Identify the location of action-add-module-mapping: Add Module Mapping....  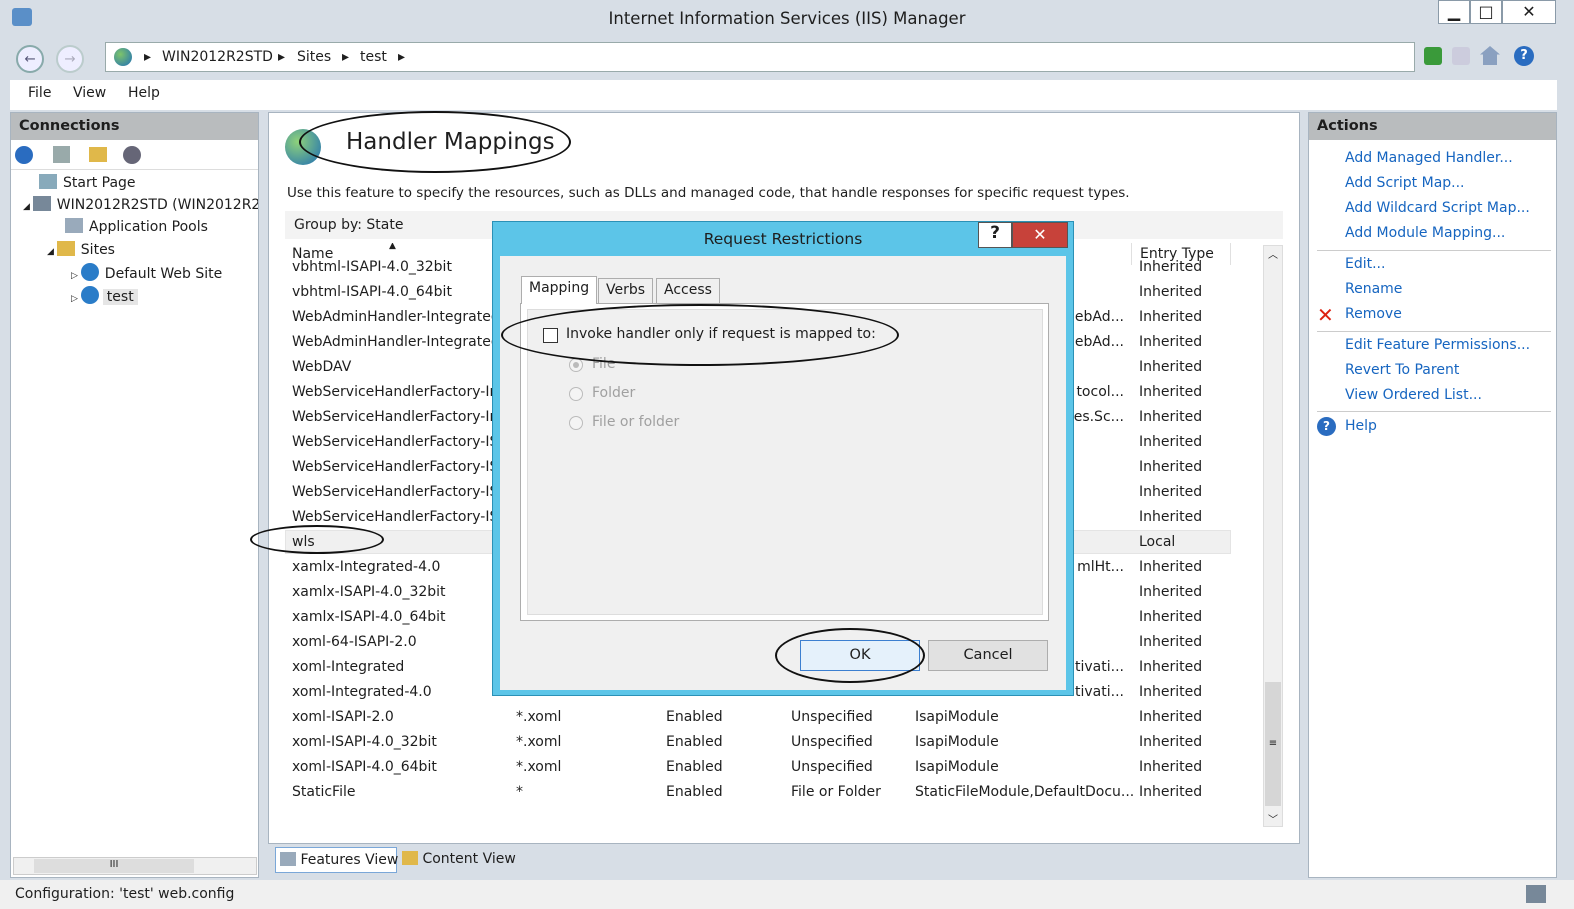
(1425, 233).